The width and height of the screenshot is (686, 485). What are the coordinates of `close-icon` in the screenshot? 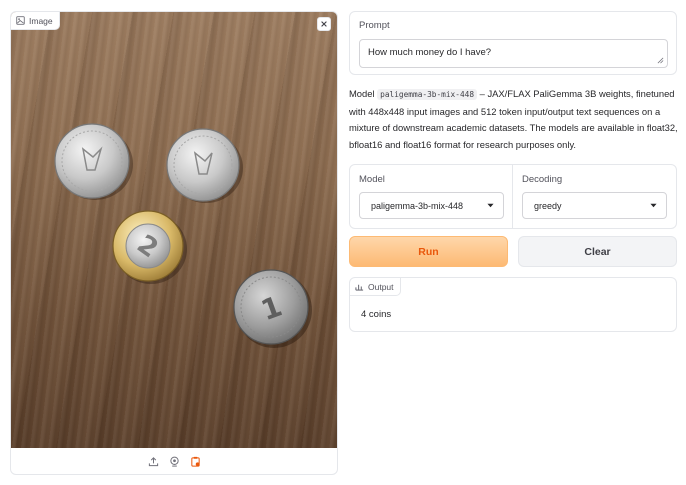 It's located at (324, 24).